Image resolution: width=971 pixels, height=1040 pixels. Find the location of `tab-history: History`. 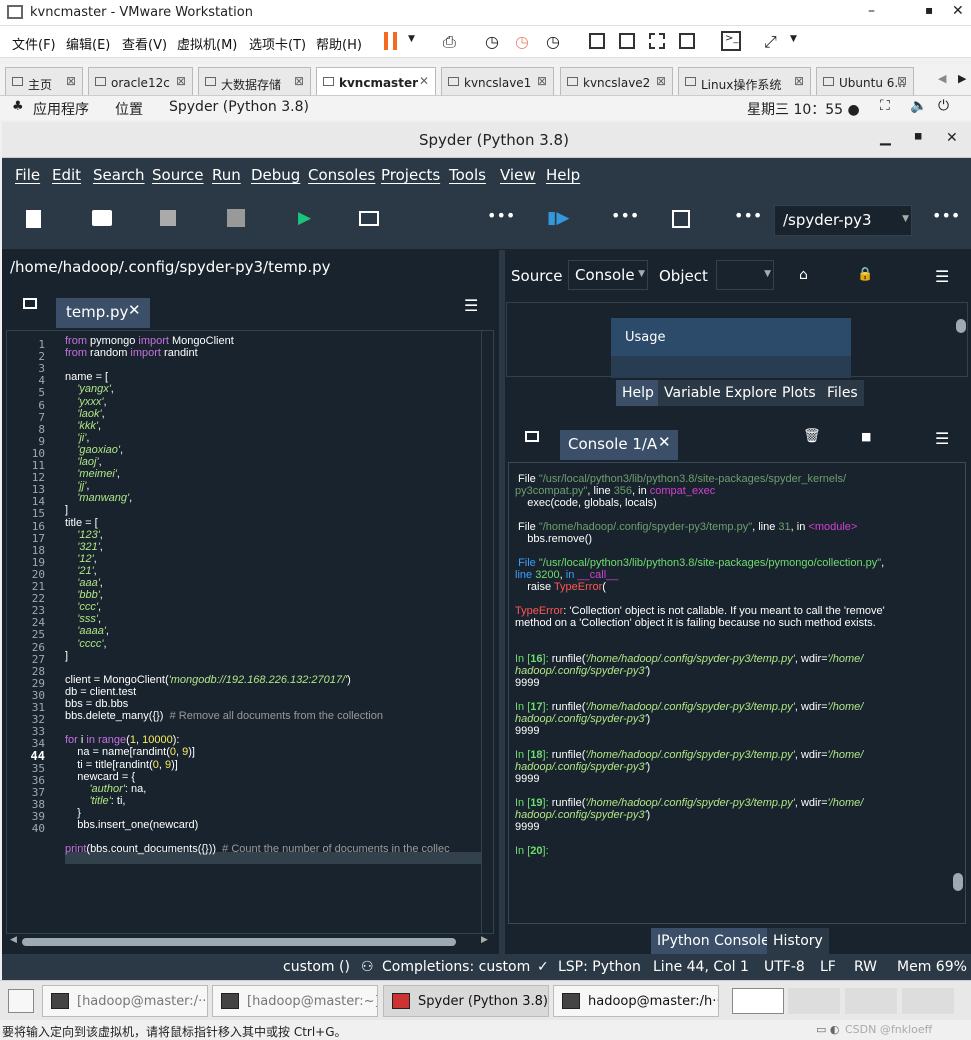

tab-history: History is located at coordinates (798, 941).